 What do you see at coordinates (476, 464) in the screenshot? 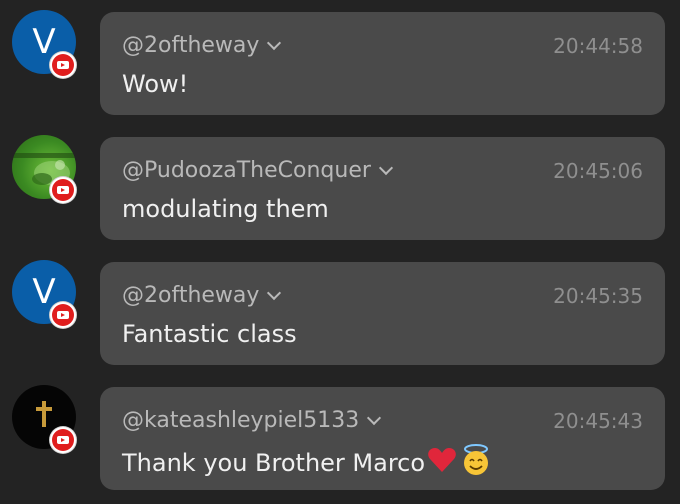
I see `smiling-face-with-halo-emoji` at bounding box center [476, 464].